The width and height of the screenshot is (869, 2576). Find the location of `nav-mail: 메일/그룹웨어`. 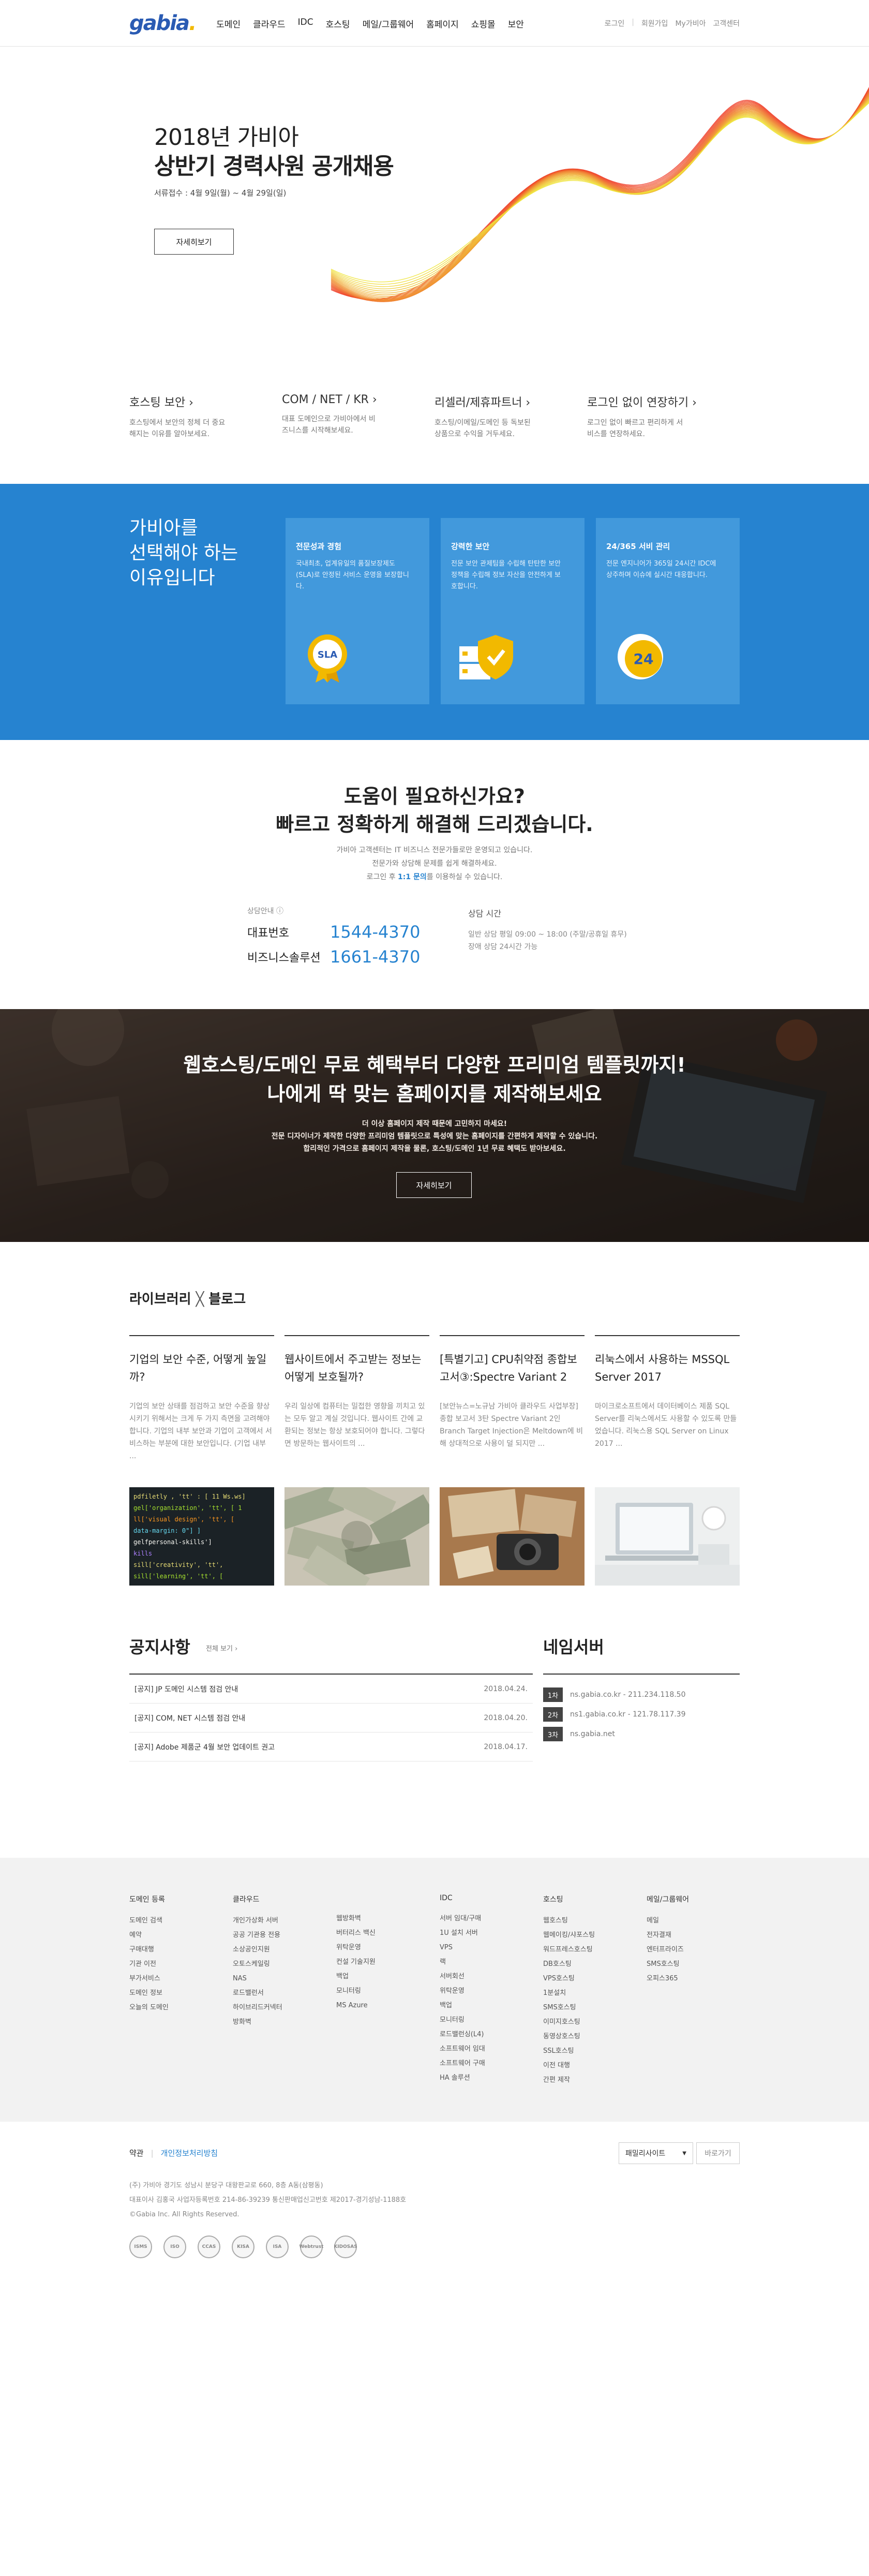

nav-mail: 메일/그룹웨어 is located at coordinates (389, 23).